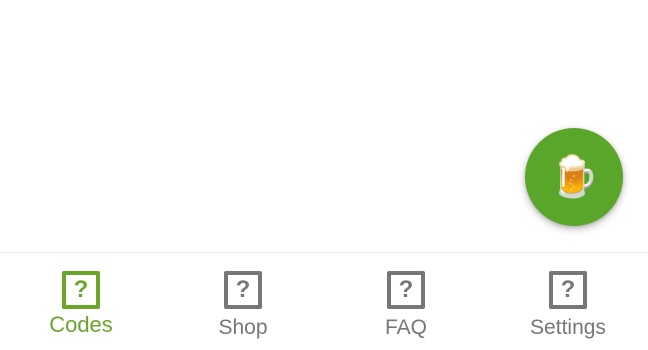 The width and height of the screenshot is (648, 350). What do you see at coordinates (81, 324) in the screenshot?
I see `tab-label: Codes` at bounding box center [81, 324].